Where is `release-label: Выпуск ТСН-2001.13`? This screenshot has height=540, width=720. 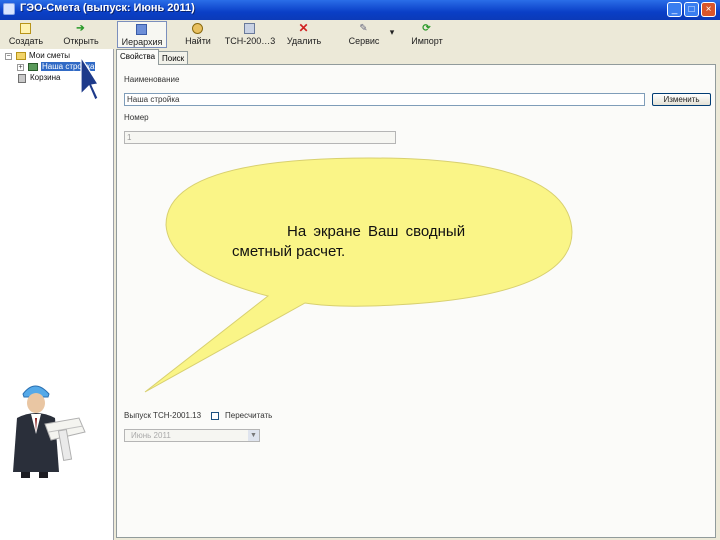 release-label: Выпуск ТСН-2001.13 is located at coordinates (163, 415).